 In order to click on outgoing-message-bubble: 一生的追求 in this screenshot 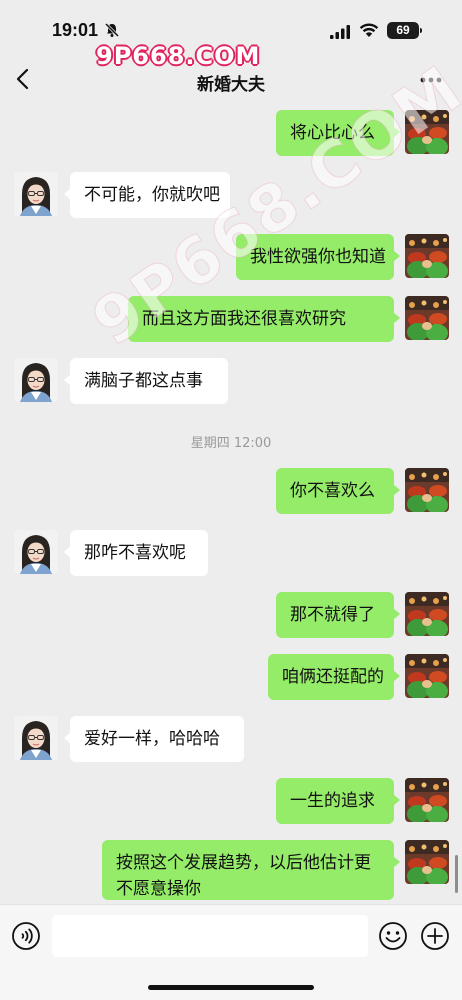, I will do `click(338, 801)`.